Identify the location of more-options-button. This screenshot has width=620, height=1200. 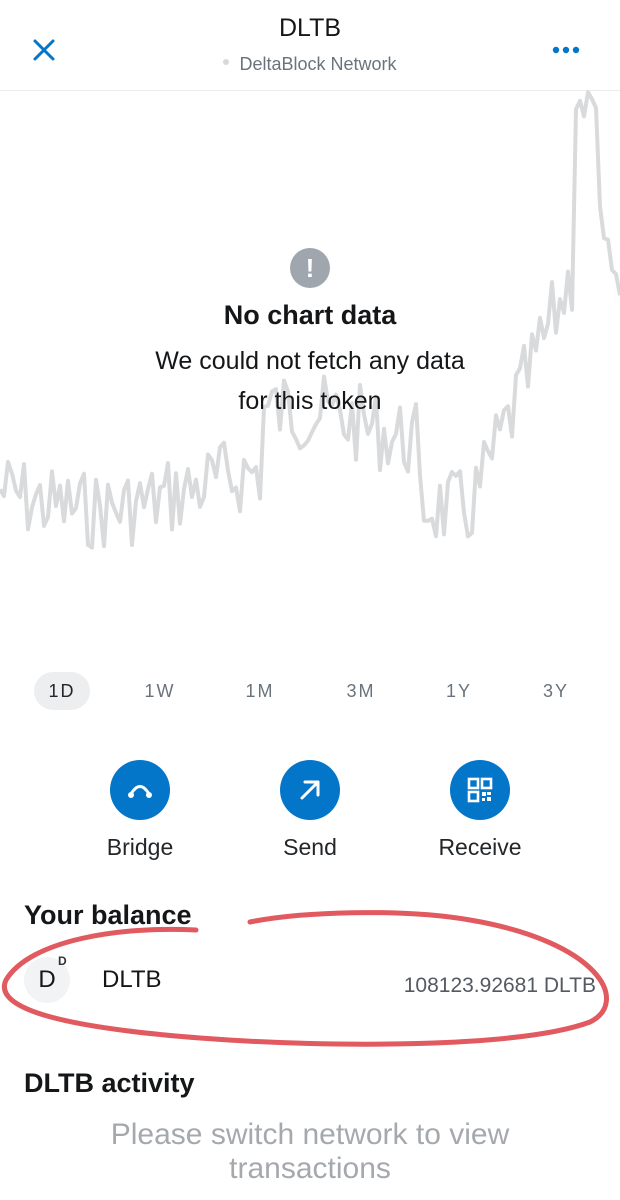
(566, 50).